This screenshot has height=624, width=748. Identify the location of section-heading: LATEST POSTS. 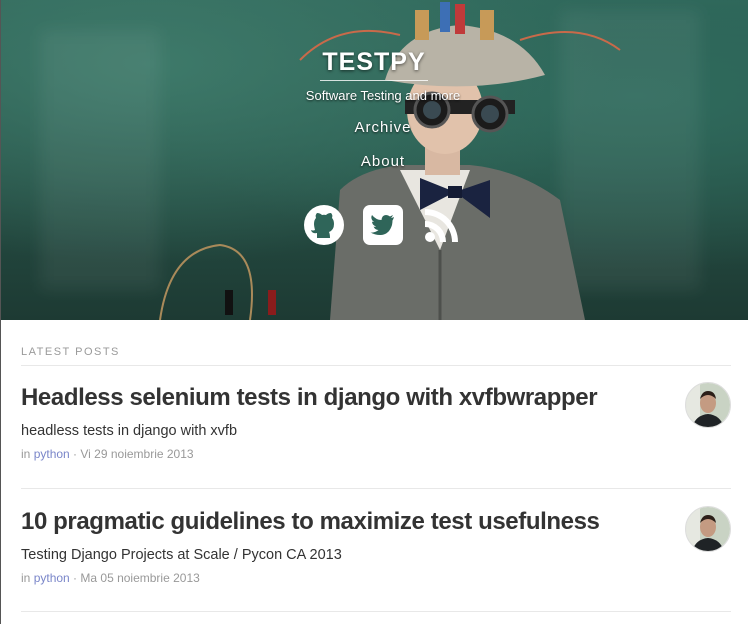
(70, 352).